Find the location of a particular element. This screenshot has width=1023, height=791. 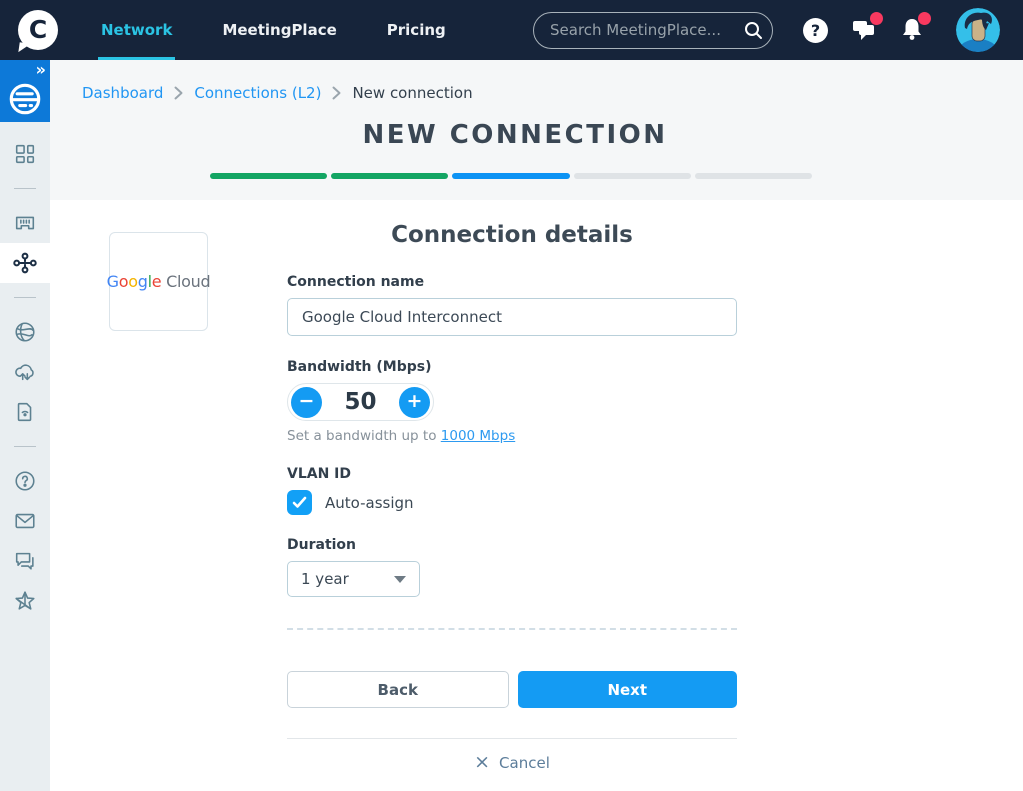

search-icon is located at coordinates (753, 30).